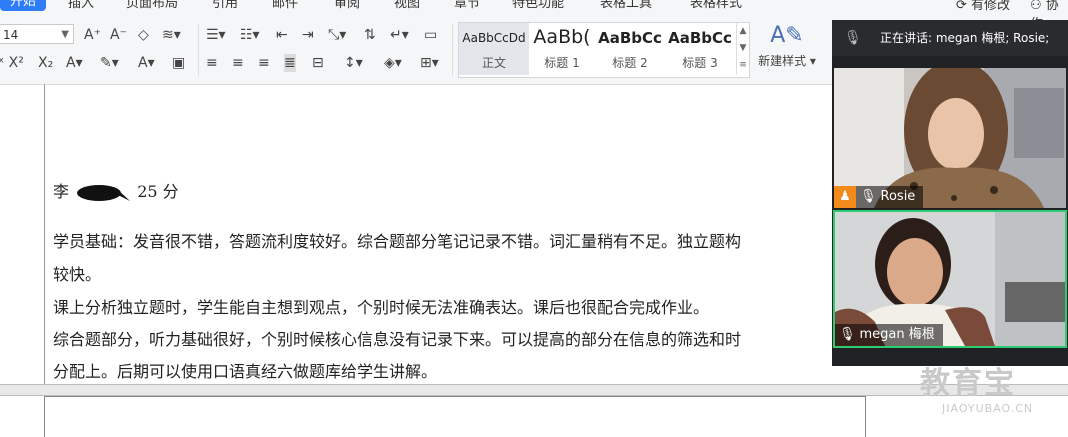 This screenshot has height=437, width=1068. I want to click on page-break, so click(534, 390).